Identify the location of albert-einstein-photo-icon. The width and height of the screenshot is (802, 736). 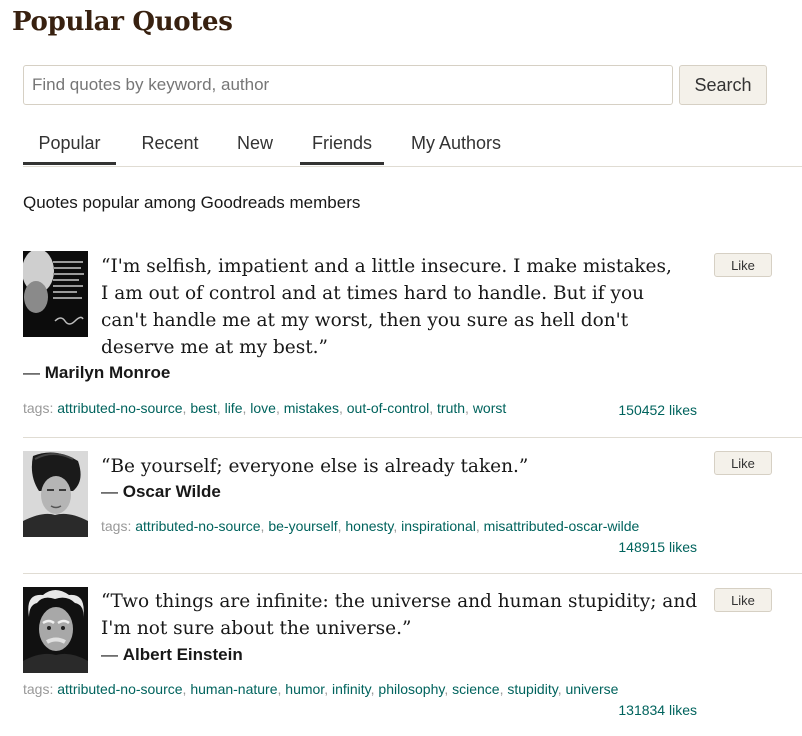
(55, 630).